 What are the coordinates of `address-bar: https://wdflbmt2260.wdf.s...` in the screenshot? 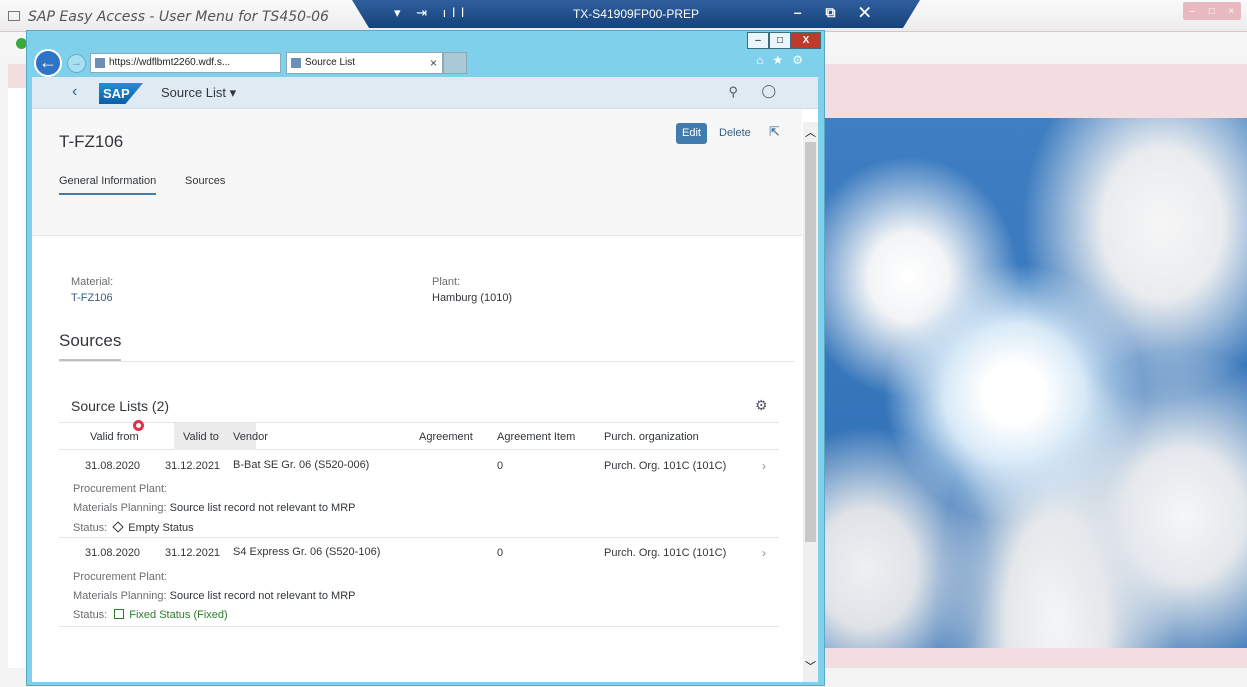 It's located at (185, 63).